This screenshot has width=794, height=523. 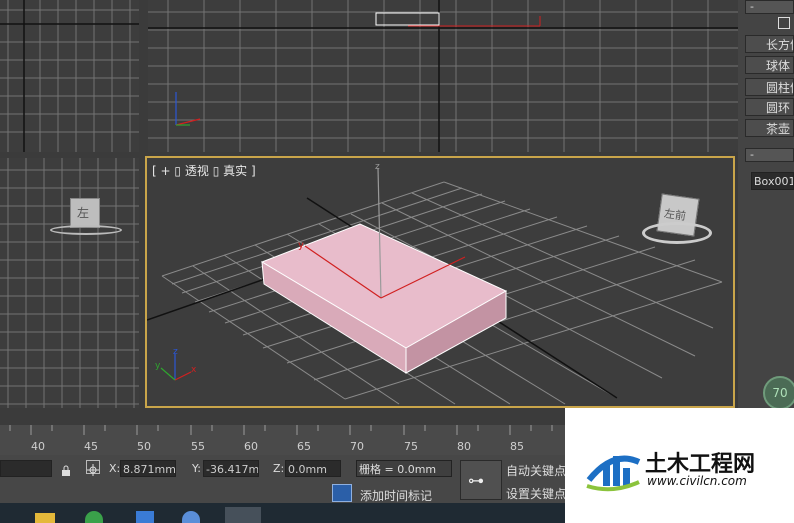 I want to click on viewport-view-label: 透视, so click(x=197, y=171).